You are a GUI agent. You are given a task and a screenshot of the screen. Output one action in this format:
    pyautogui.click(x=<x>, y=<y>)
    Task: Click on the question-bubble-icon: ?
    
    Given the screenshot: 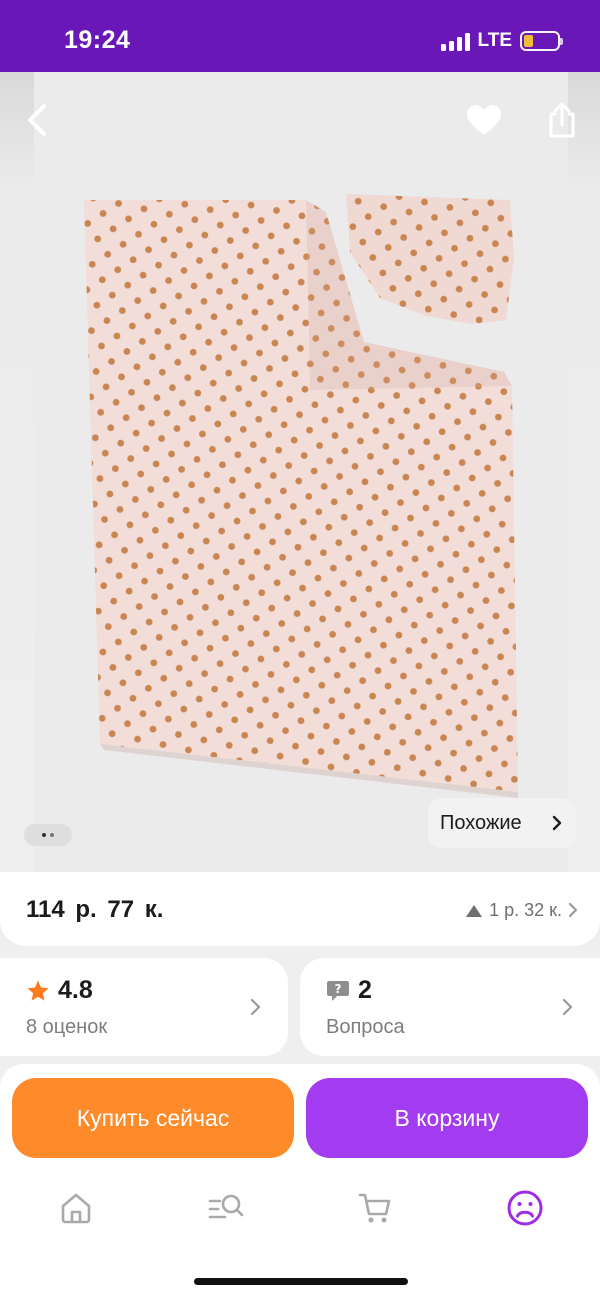 What is the action you would take?
    pyautogui.click(x=338, y=990)
    